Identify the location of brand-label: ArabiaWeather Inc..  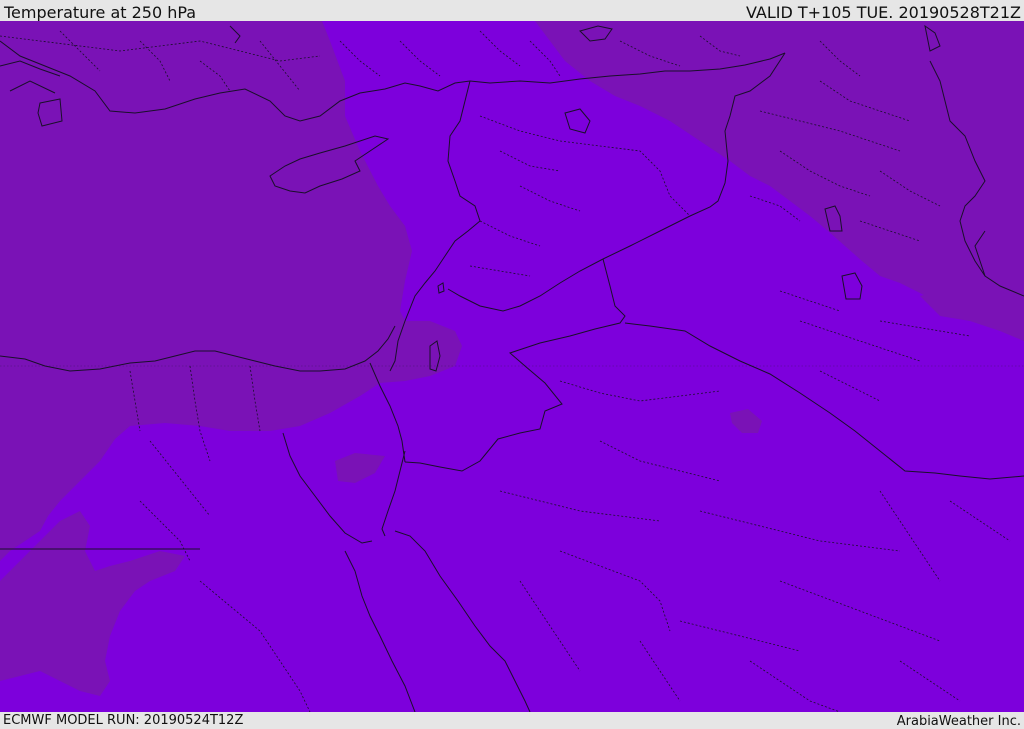
(958, 721).